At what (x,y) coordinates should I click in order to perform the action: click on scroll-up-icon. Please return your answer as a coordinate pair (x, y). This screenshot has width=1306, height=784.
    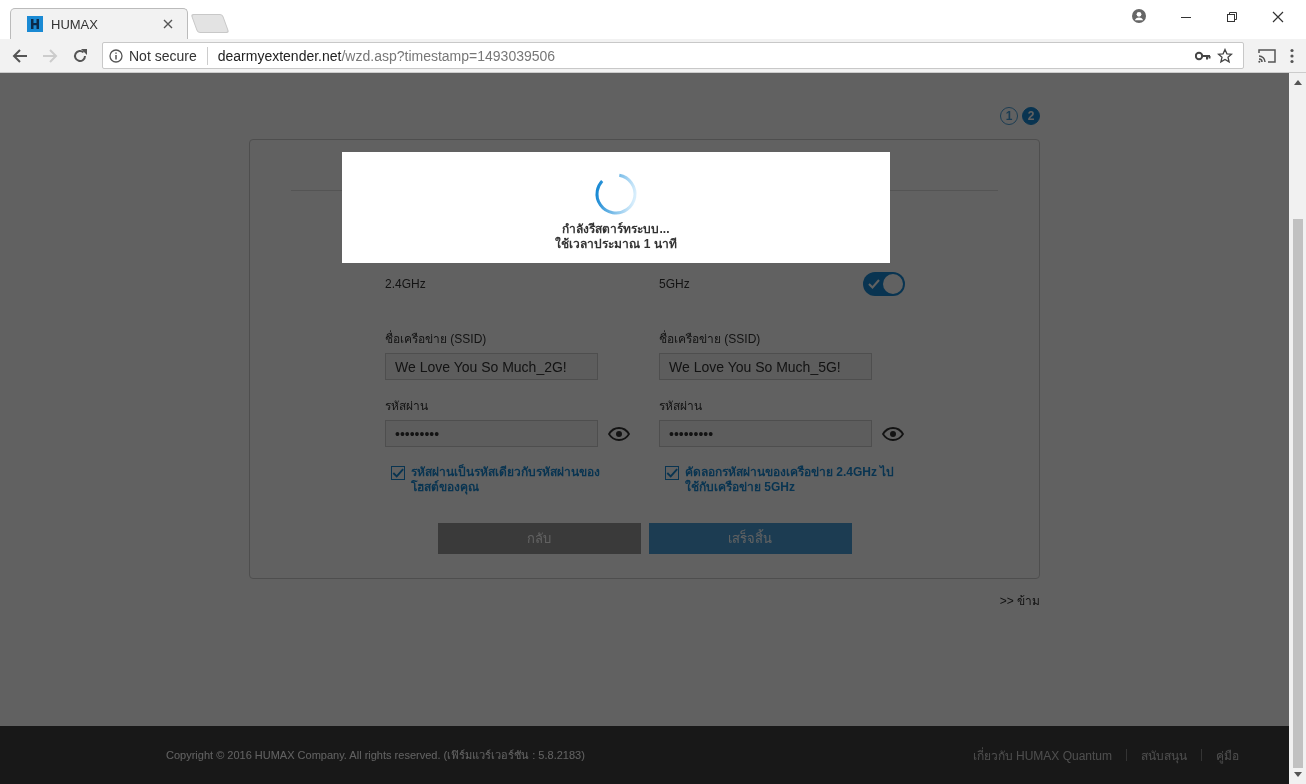
    Looking at the image, I should click on (1297, 82).